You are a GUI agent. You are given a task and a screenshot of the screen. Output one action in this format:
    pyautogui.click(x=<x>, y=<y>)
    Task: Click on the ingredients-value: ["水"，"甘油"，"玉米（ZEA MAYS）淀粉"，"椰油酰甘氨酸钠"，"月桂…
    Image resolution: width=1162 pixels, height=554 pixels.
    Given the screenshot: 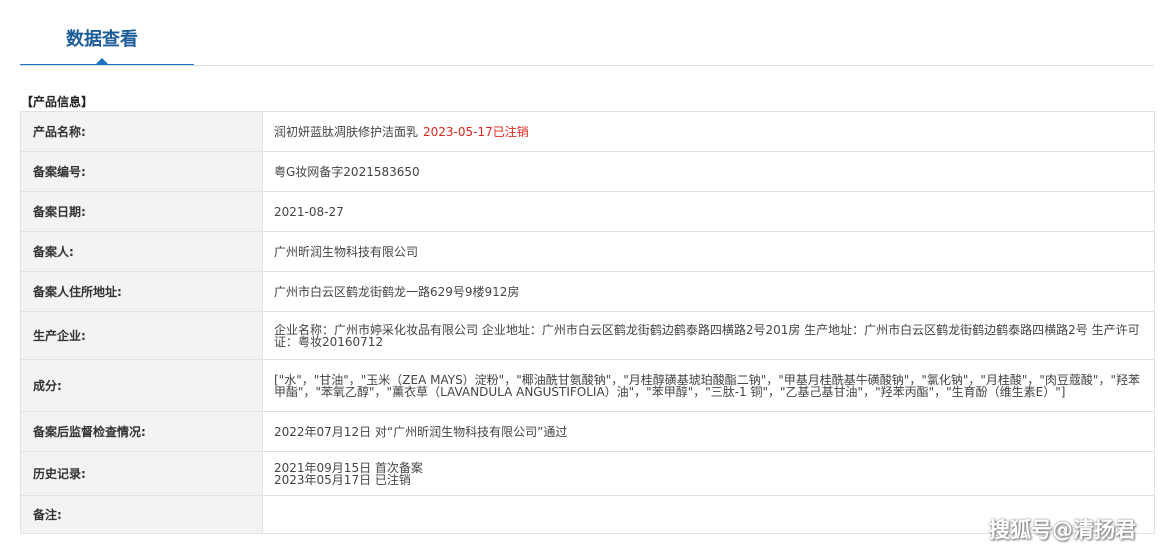 What is the action you would take?
    pyautogui.click(x=708, y=385)
    